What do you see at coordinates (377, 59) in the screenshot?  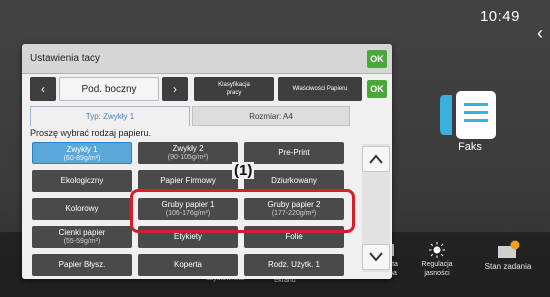 I see `ok-button: OK` at bounding box center [377, 59].